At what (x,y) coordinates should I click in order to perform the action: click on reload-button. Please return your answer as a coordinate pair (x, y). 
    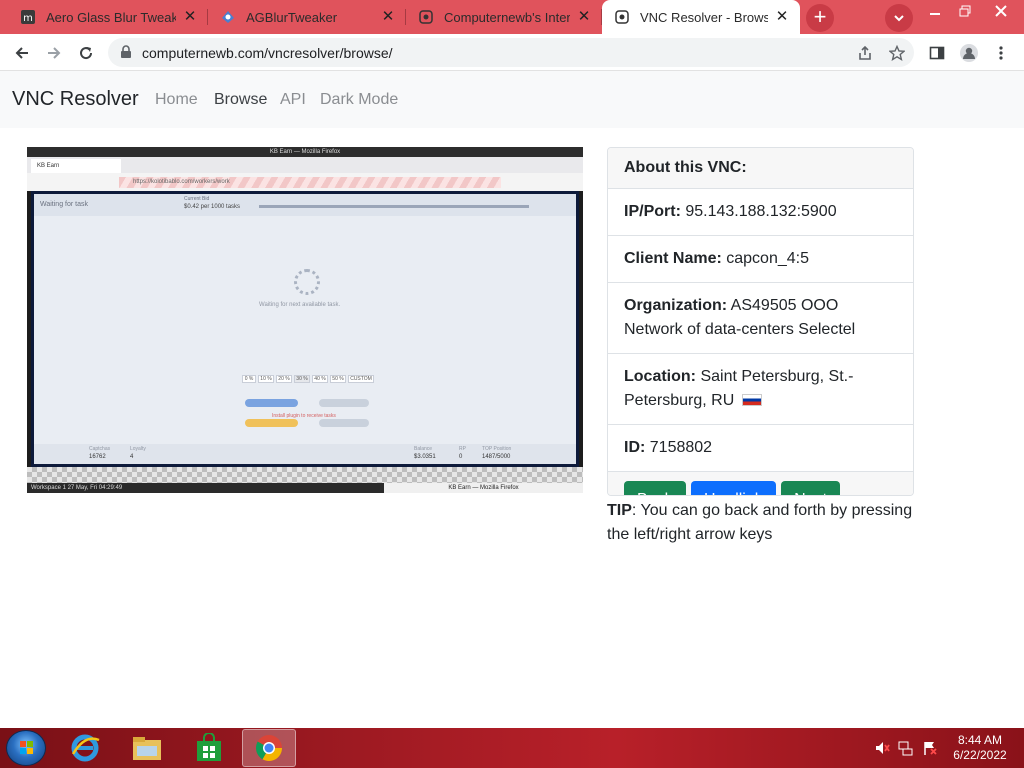
    Looking at the image, I should click on (86, 53).